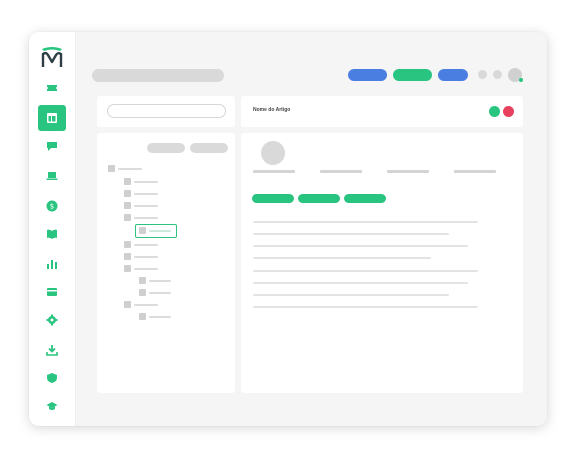  Describe the element at coordinates (158, 75) in the screenshot. I see `breadcrumb-placeholder` at that location.